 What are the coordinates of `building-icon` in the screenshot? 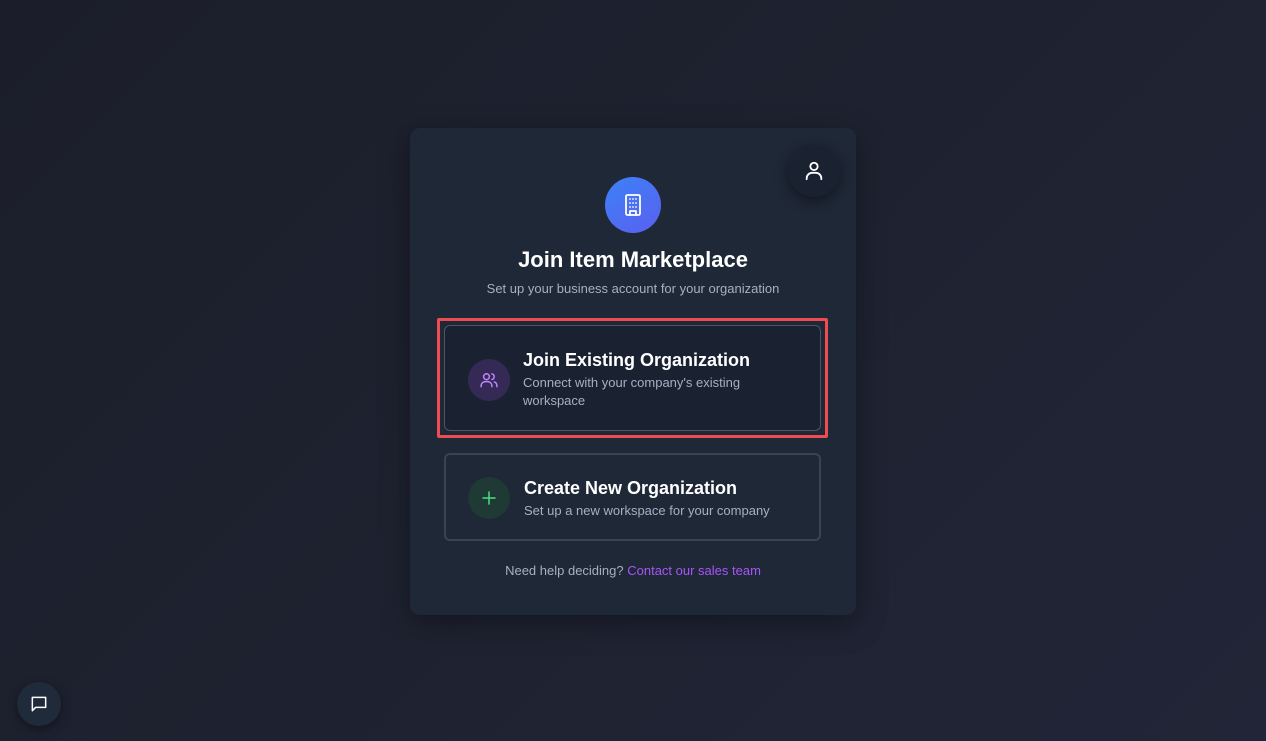 It's located at (633, 205).